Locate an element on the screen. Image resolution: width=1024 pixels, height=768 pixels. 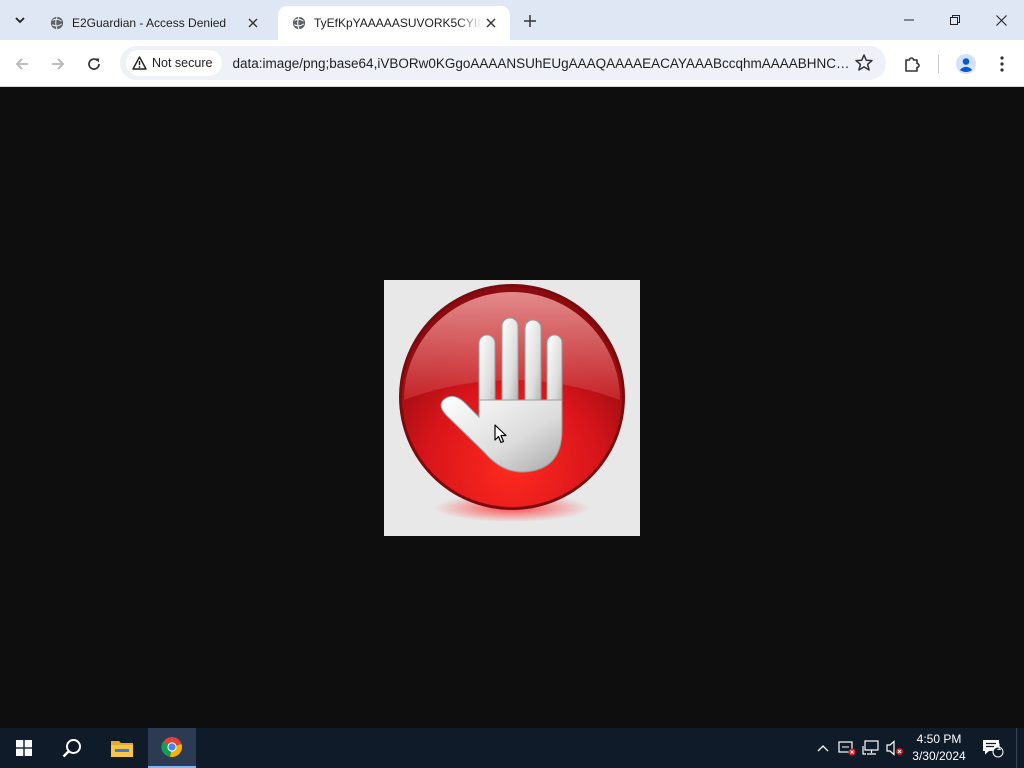
restore-icon is located at coordinates (955, 20).